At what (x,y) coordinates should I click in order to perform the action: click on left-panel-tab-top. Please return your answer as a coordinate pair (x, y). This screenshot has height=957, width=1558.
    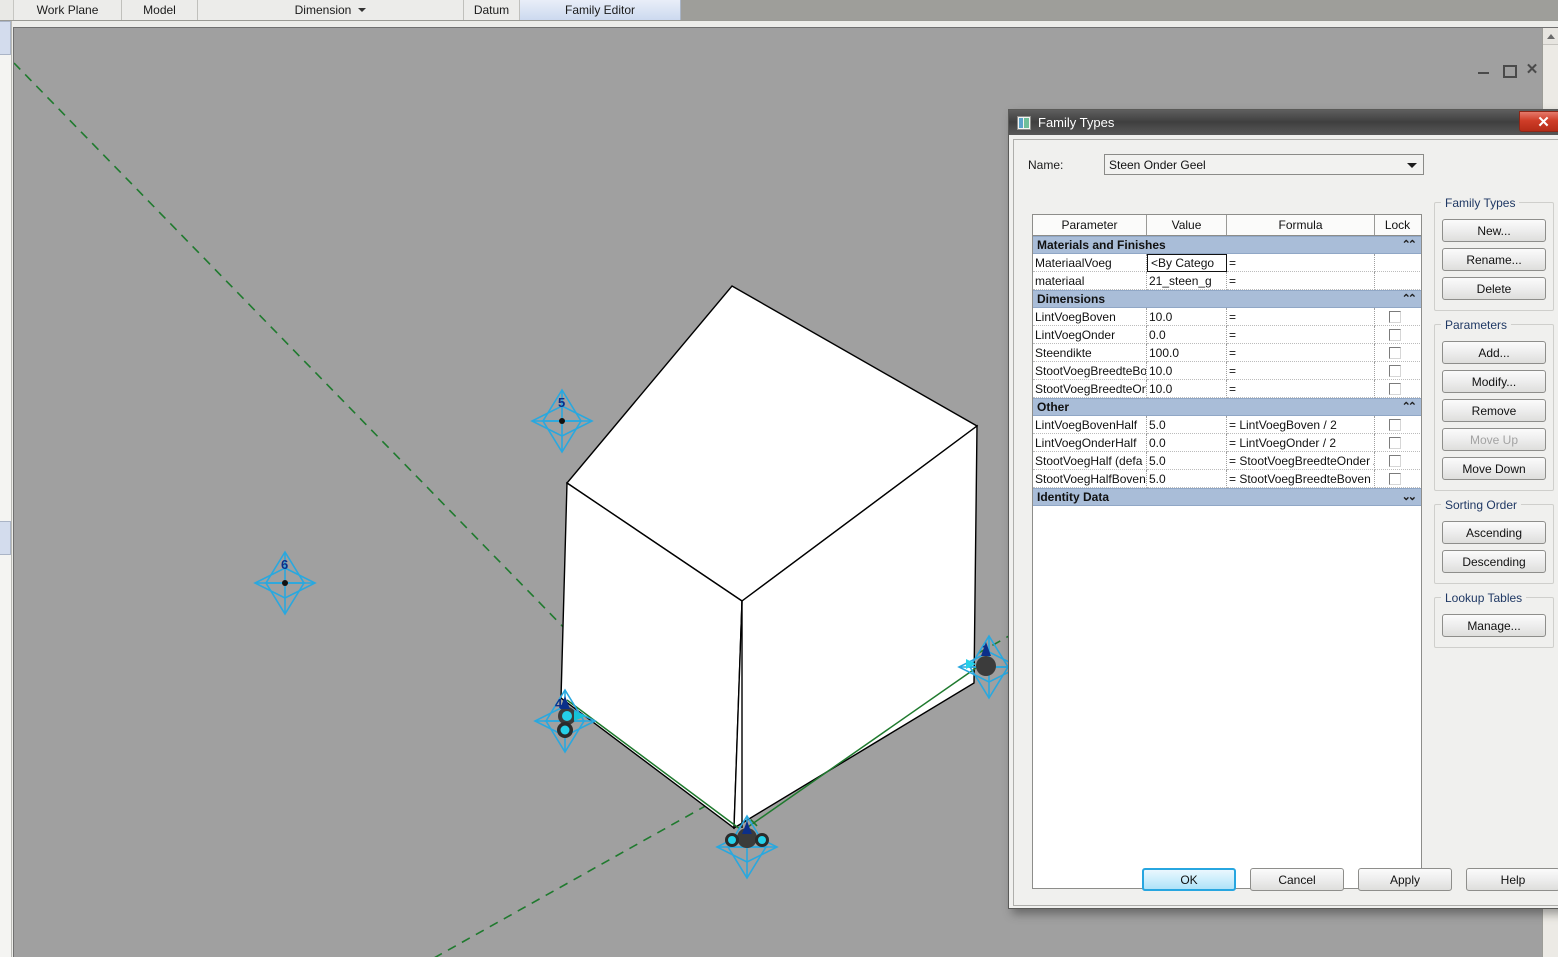
    Looking at the image, I should click on (5, 38).